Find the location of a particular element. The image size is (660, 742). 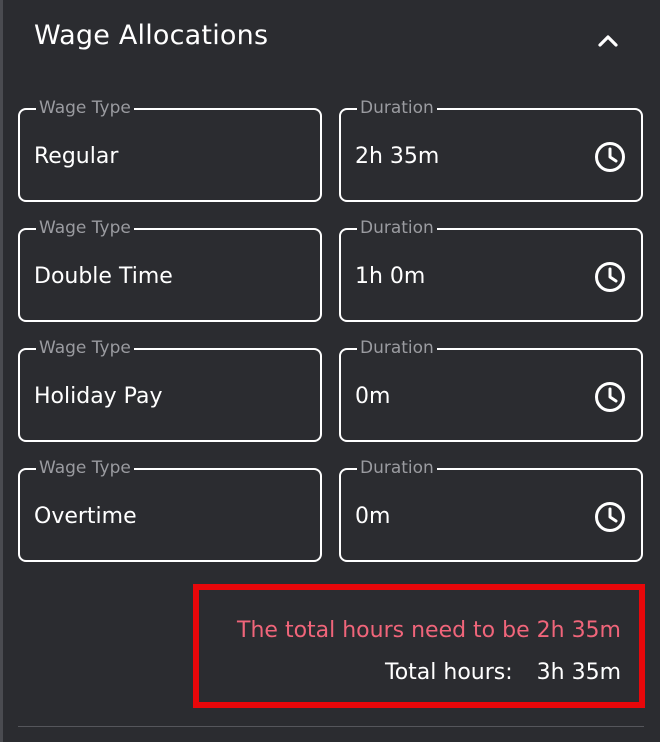

chevron-up-icon is located at coordinates (608, 41).